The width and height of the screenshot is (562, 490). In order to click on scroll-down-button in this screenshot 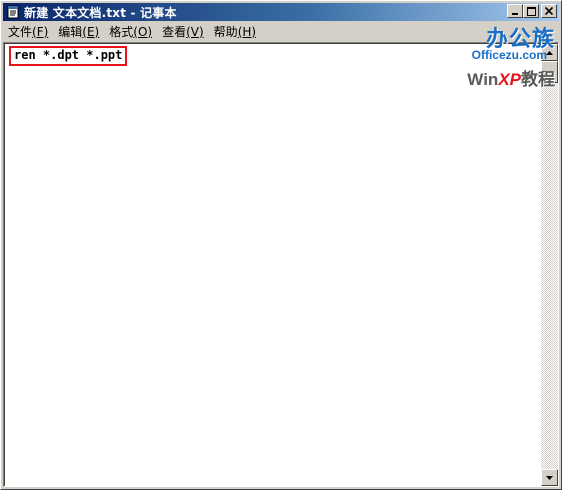, I will do `click(549, 477)`.